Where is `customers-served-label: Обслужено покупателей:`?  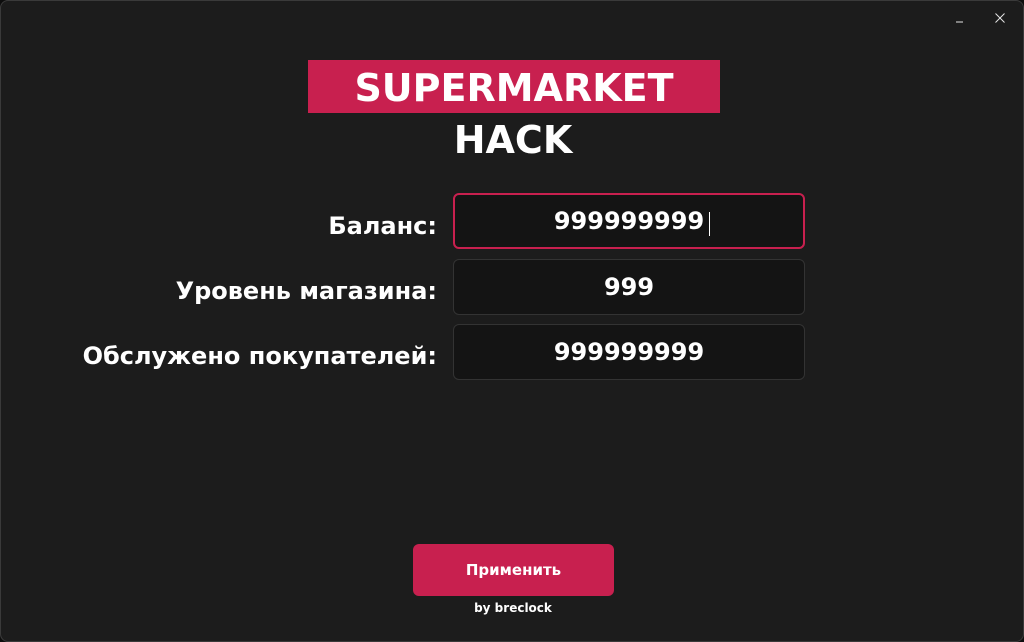 customers-served-label: Обслужено покупателей: is located at coordinates (259, 356).